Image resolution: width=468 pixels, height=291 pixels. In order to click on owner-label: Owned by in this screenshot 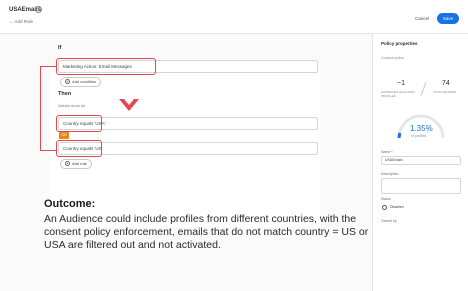, I will do `click(389, 221)`.